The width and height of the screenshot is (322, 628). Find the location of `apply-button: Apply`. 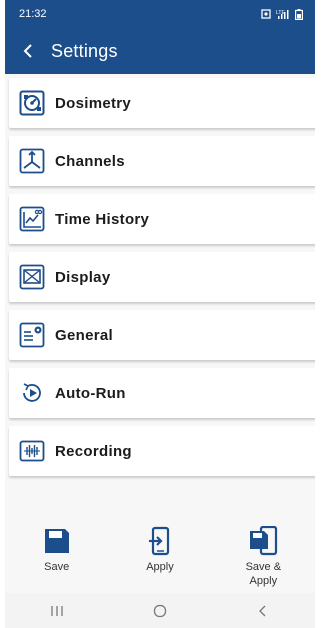

apply-button: Apply is located at coordinates (160, 550).